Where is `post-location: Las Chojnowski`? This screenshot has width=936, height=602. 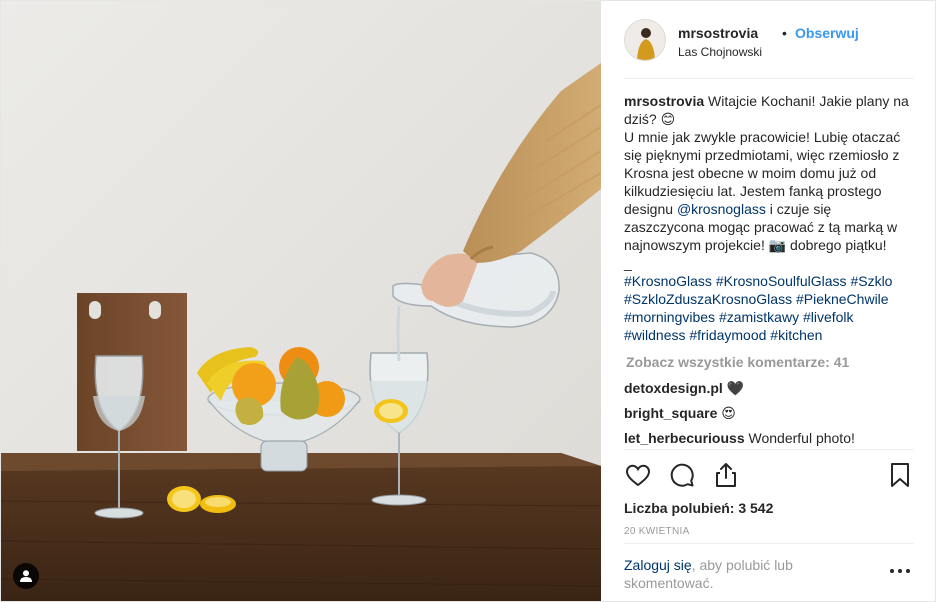
post-location: Las Chojnowski is located at coordinates (720, 52).